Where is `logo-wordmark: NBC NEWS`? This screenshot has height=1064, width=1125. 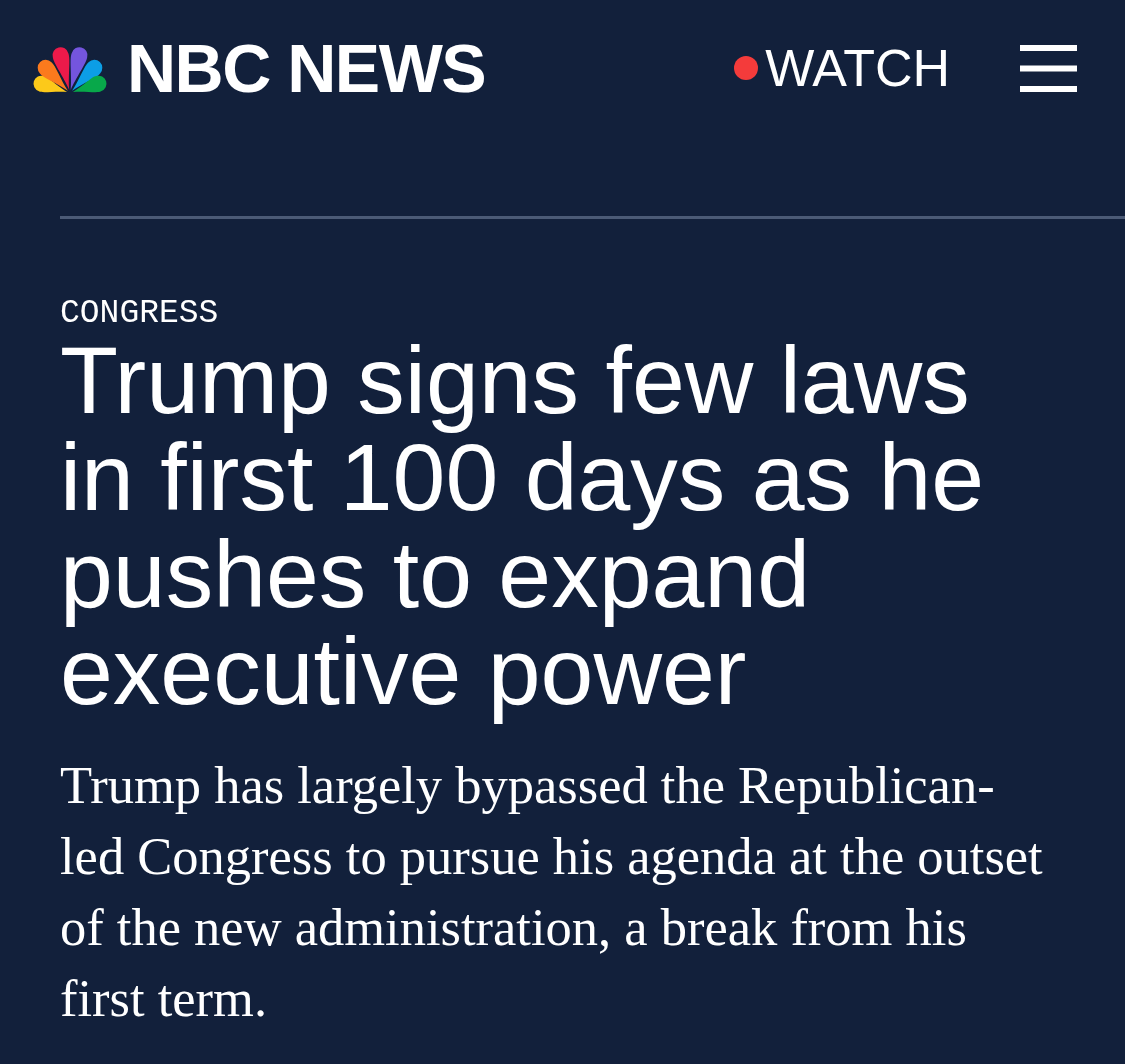 logo-wordmark: NBC NEWS is located at coordinates (306, 68).